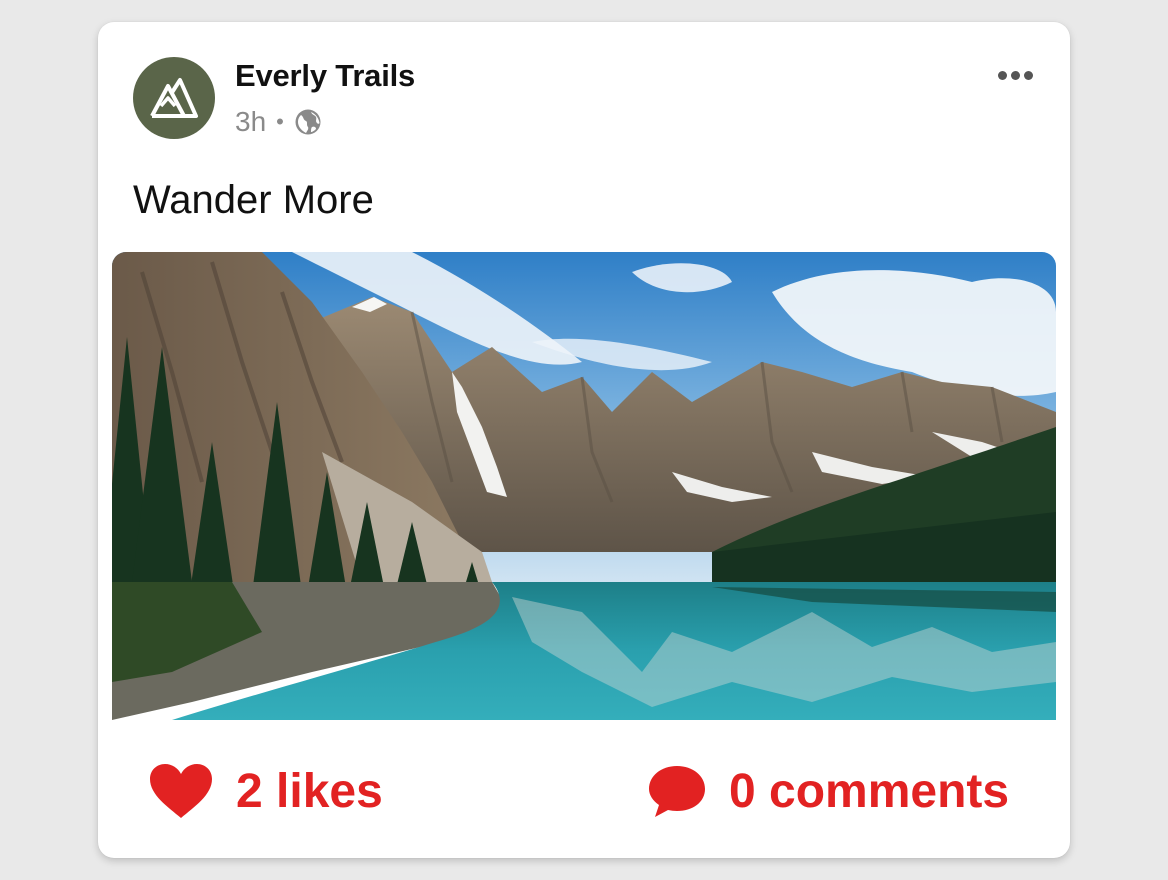 This screenshot has height=880, width=1168. Describe the element at coordinates (309, 791) in the screenshot. I see `likes-count: 2 likes` at that location.